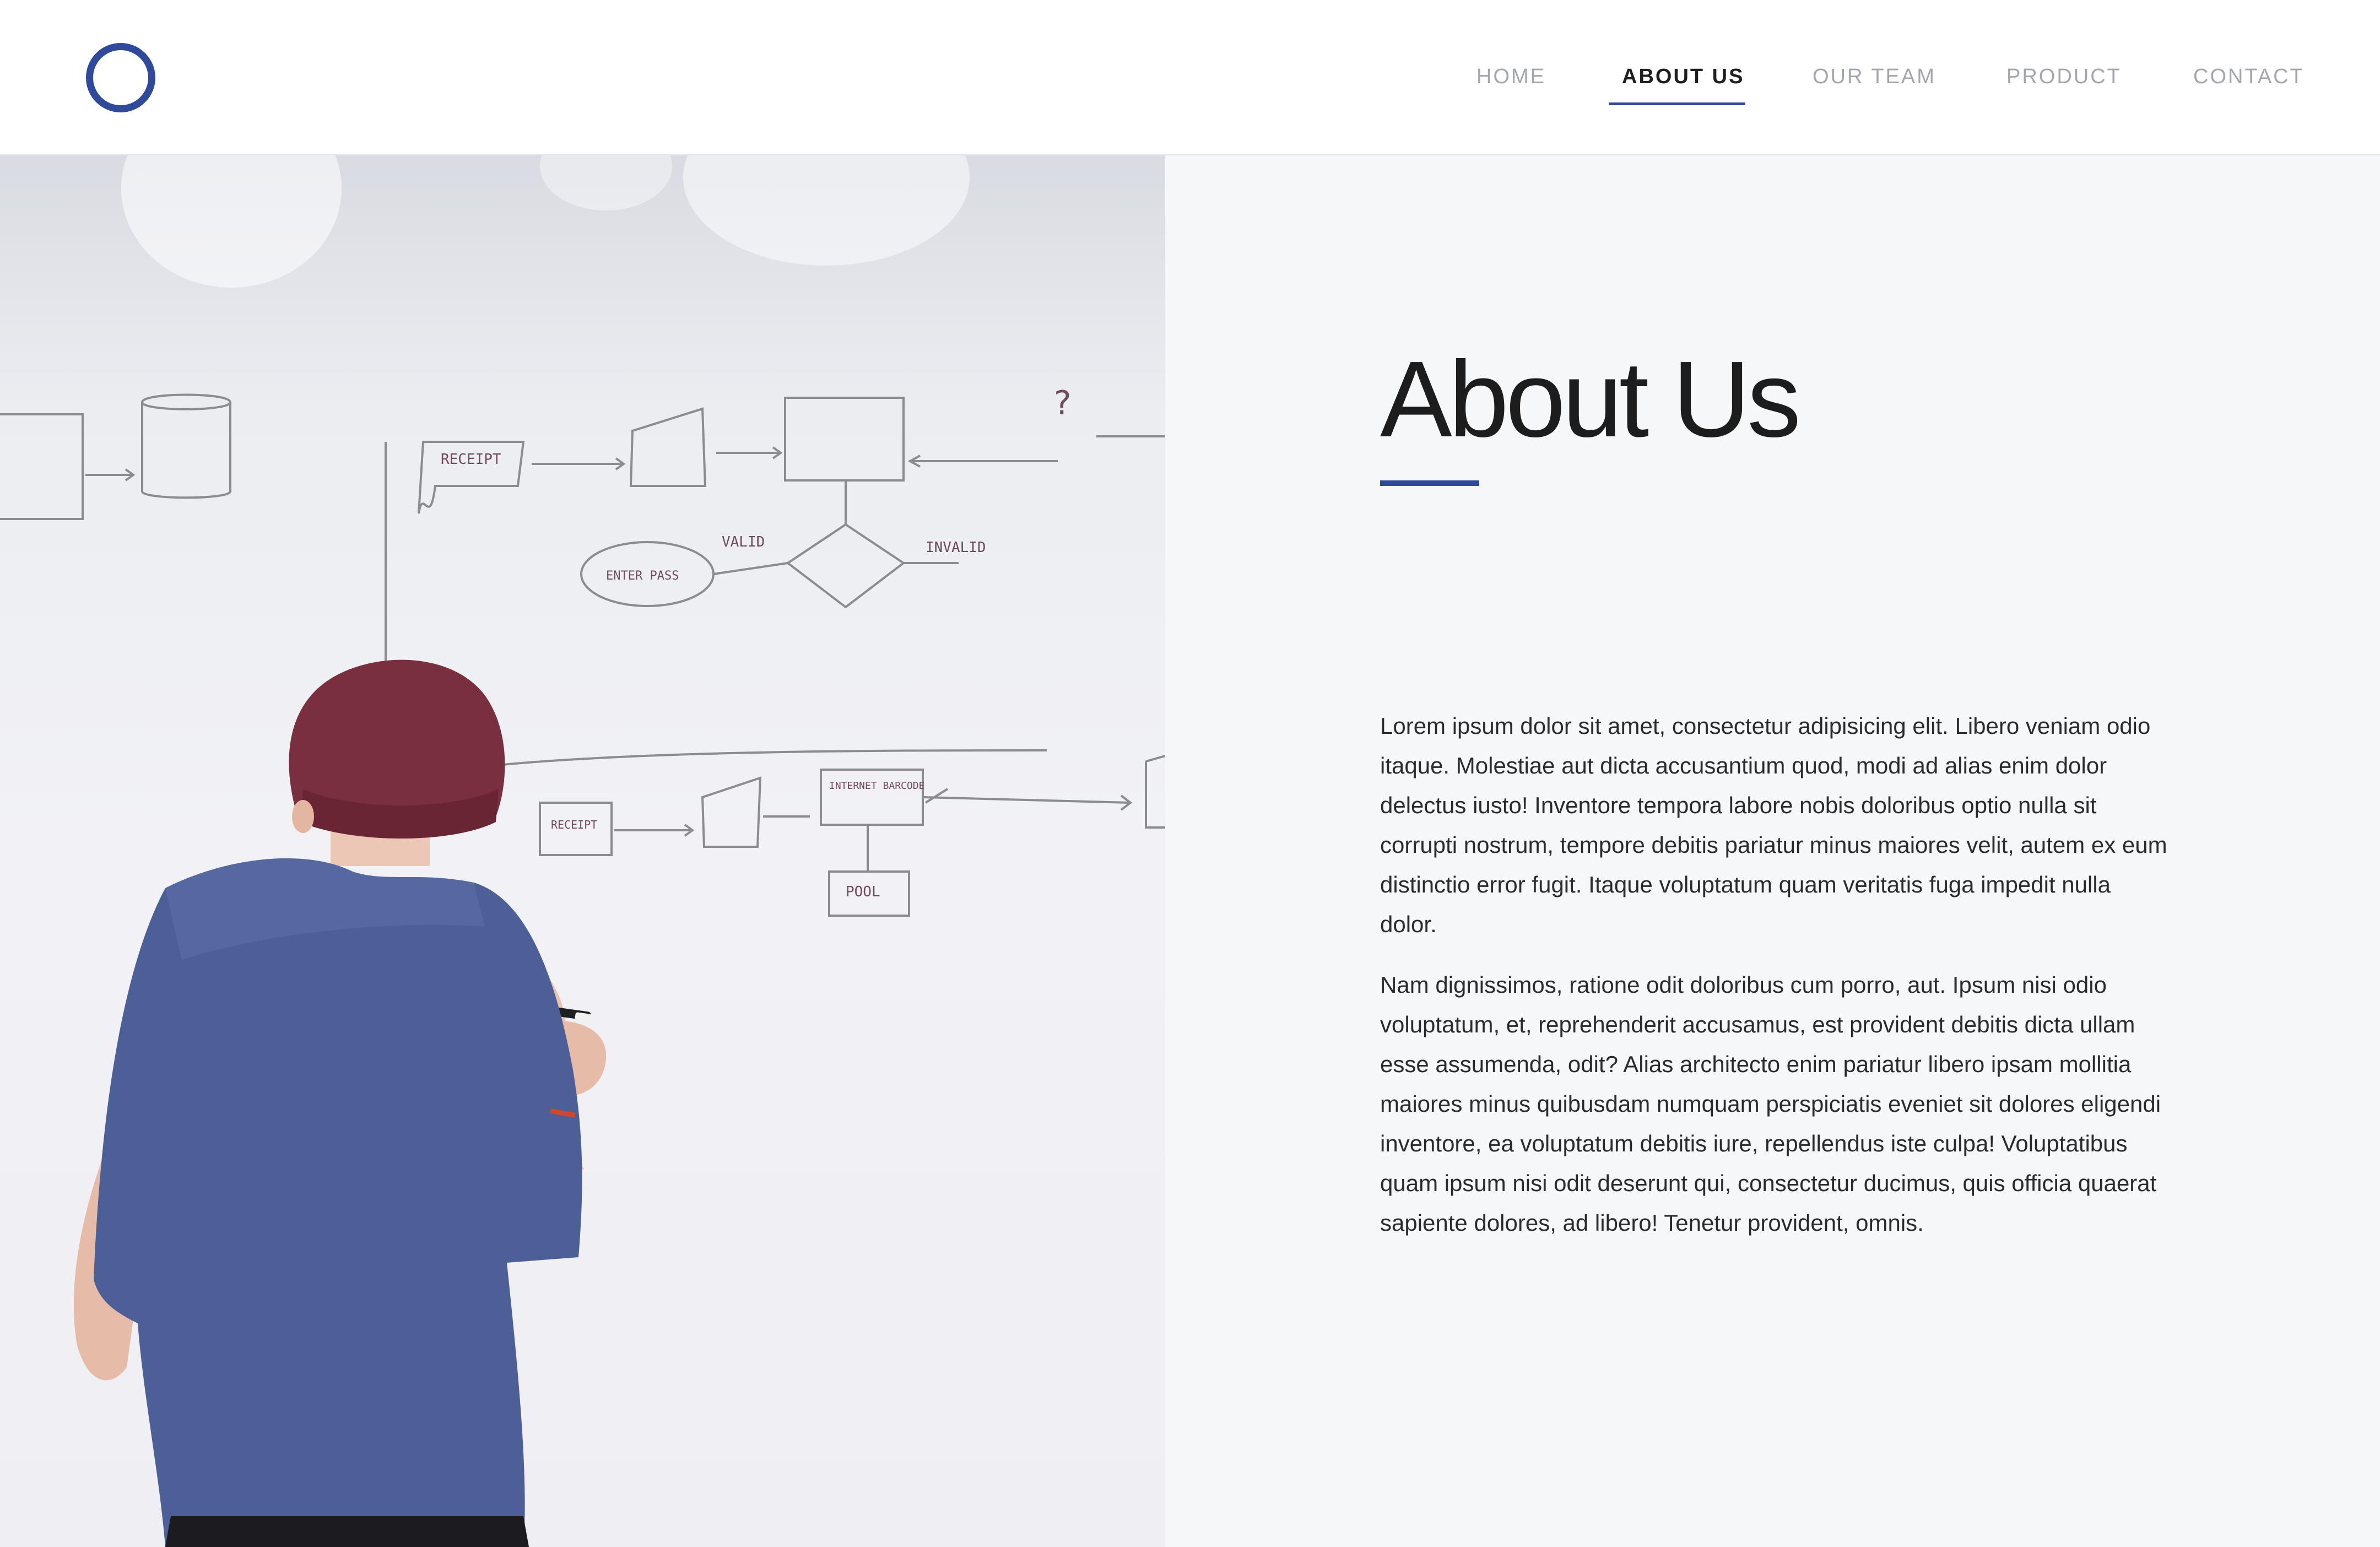 The width and height of the screenshot is (2380, 1547). I want to click on site-header: HOME ABOUT US OUR TEAM PRODUCT CONTACT, so click(1190, 77).